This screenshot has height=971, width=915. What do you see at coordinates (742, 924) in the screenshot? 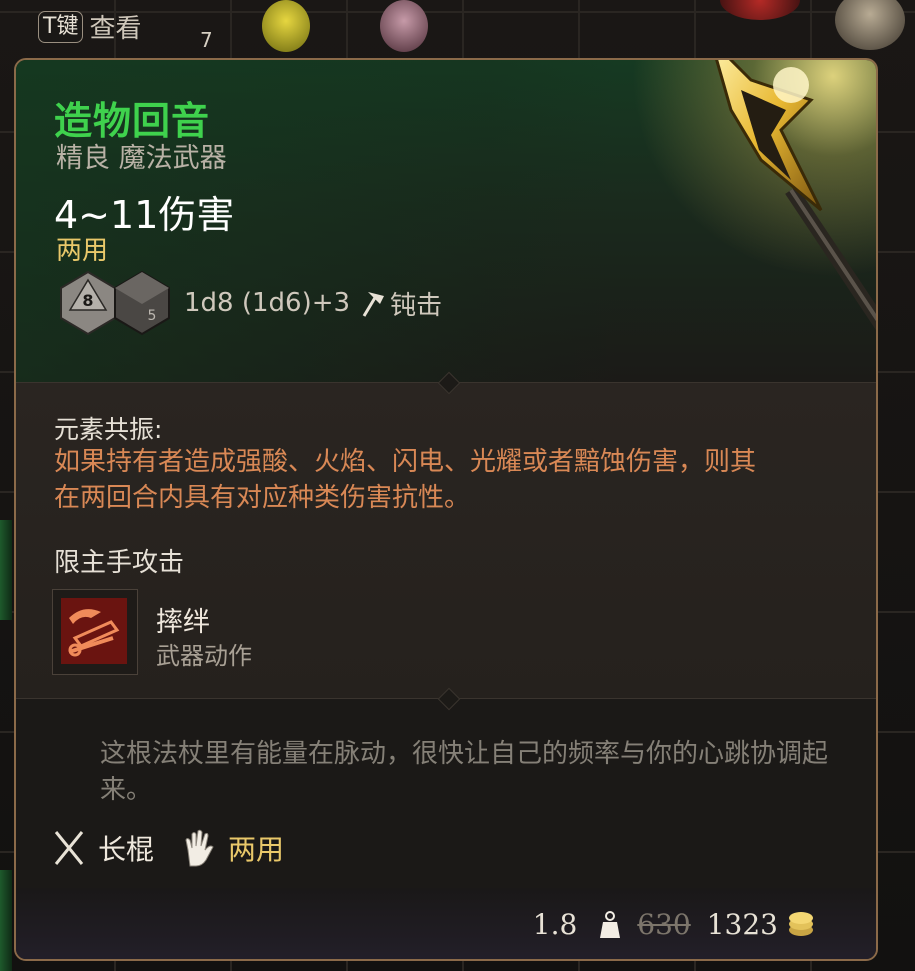
I see `current-price: 1323` at bounding box center [742, 924].